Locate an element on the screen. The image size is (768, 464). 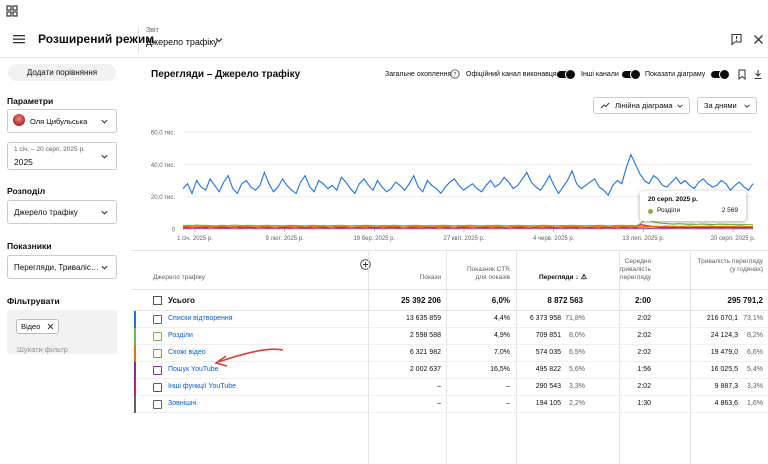
tooltip-series: Розділи is located at coordinates (668, 210).